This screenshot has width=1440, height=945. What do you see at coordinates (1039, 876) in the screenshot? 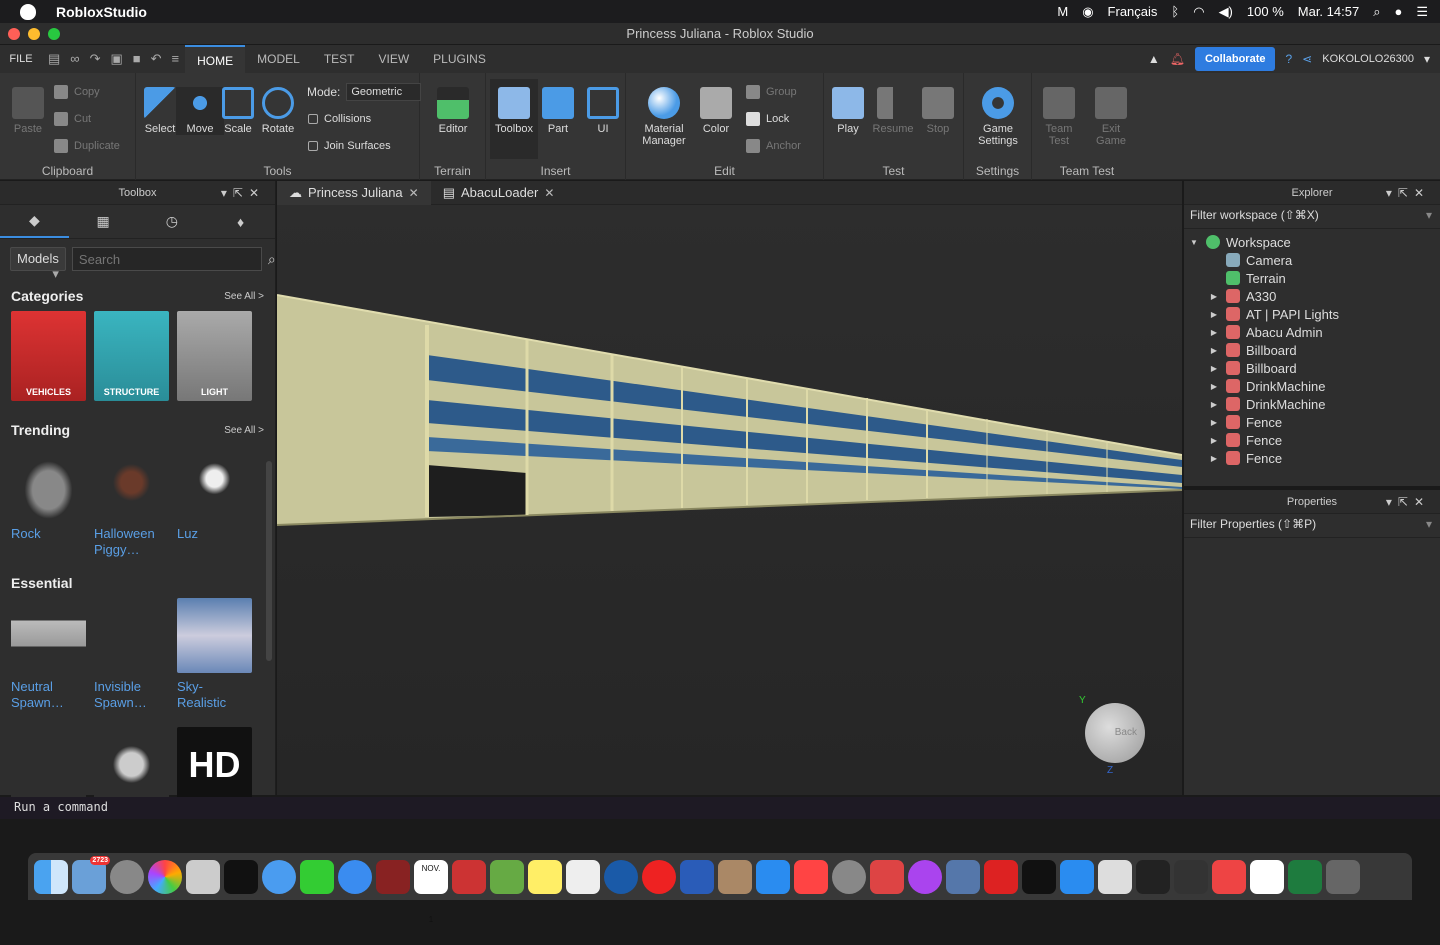
I see `terminal-icon` at bounding box center [1039, 876].